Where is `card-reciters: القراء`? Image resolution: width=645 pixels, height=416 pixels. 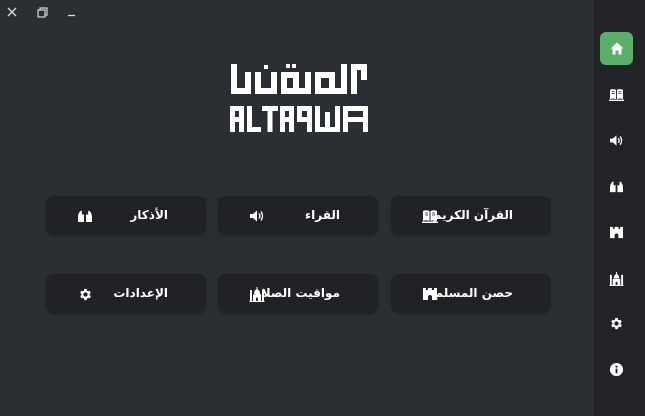 card-reciters: القراء is located at coordinates (298, 215).